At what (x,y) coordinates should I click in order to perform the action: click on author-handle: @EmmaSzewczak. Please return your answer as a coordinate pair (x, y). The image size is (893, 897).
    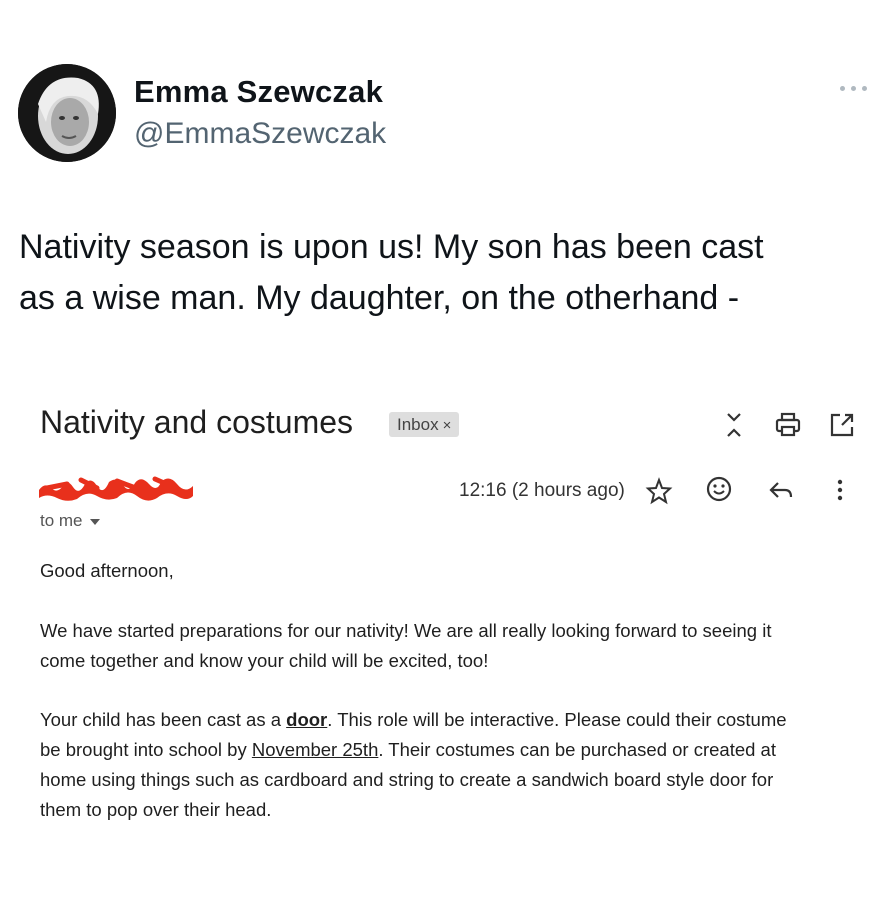
    Looking at the image, I should click on (260, 134).